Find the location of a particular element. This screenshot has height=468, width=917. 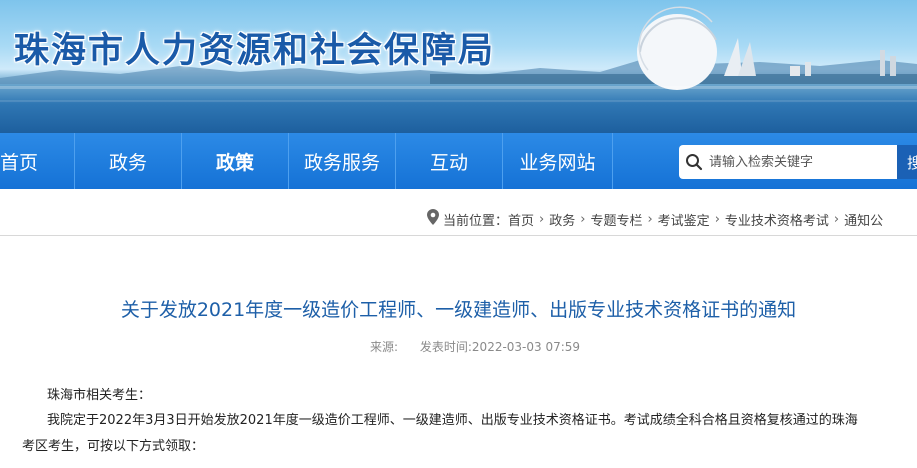

article-paragraph-continued: 考区考生，可按以下方式领取： is located at coordinates (113, 446).